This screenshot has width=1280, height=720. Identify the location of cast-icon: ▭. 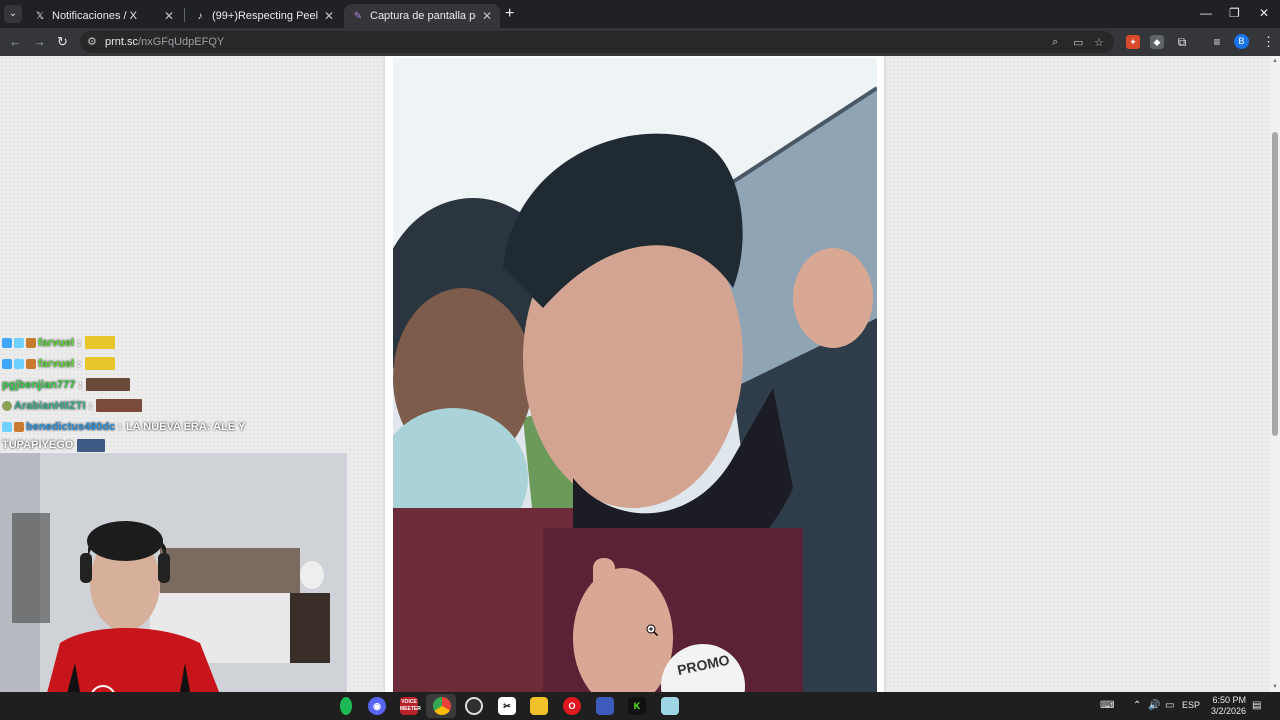
(1078, 42).